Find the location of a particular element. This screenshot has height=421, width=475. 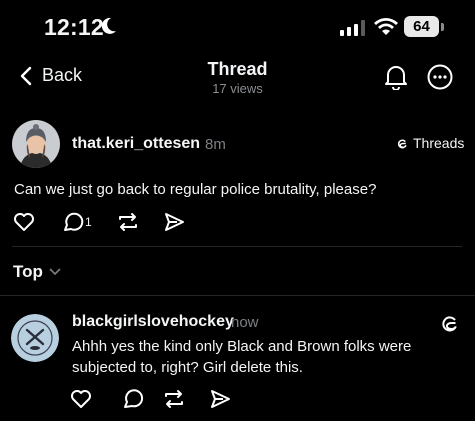

reply-actions is located at coordinates (155, 399).